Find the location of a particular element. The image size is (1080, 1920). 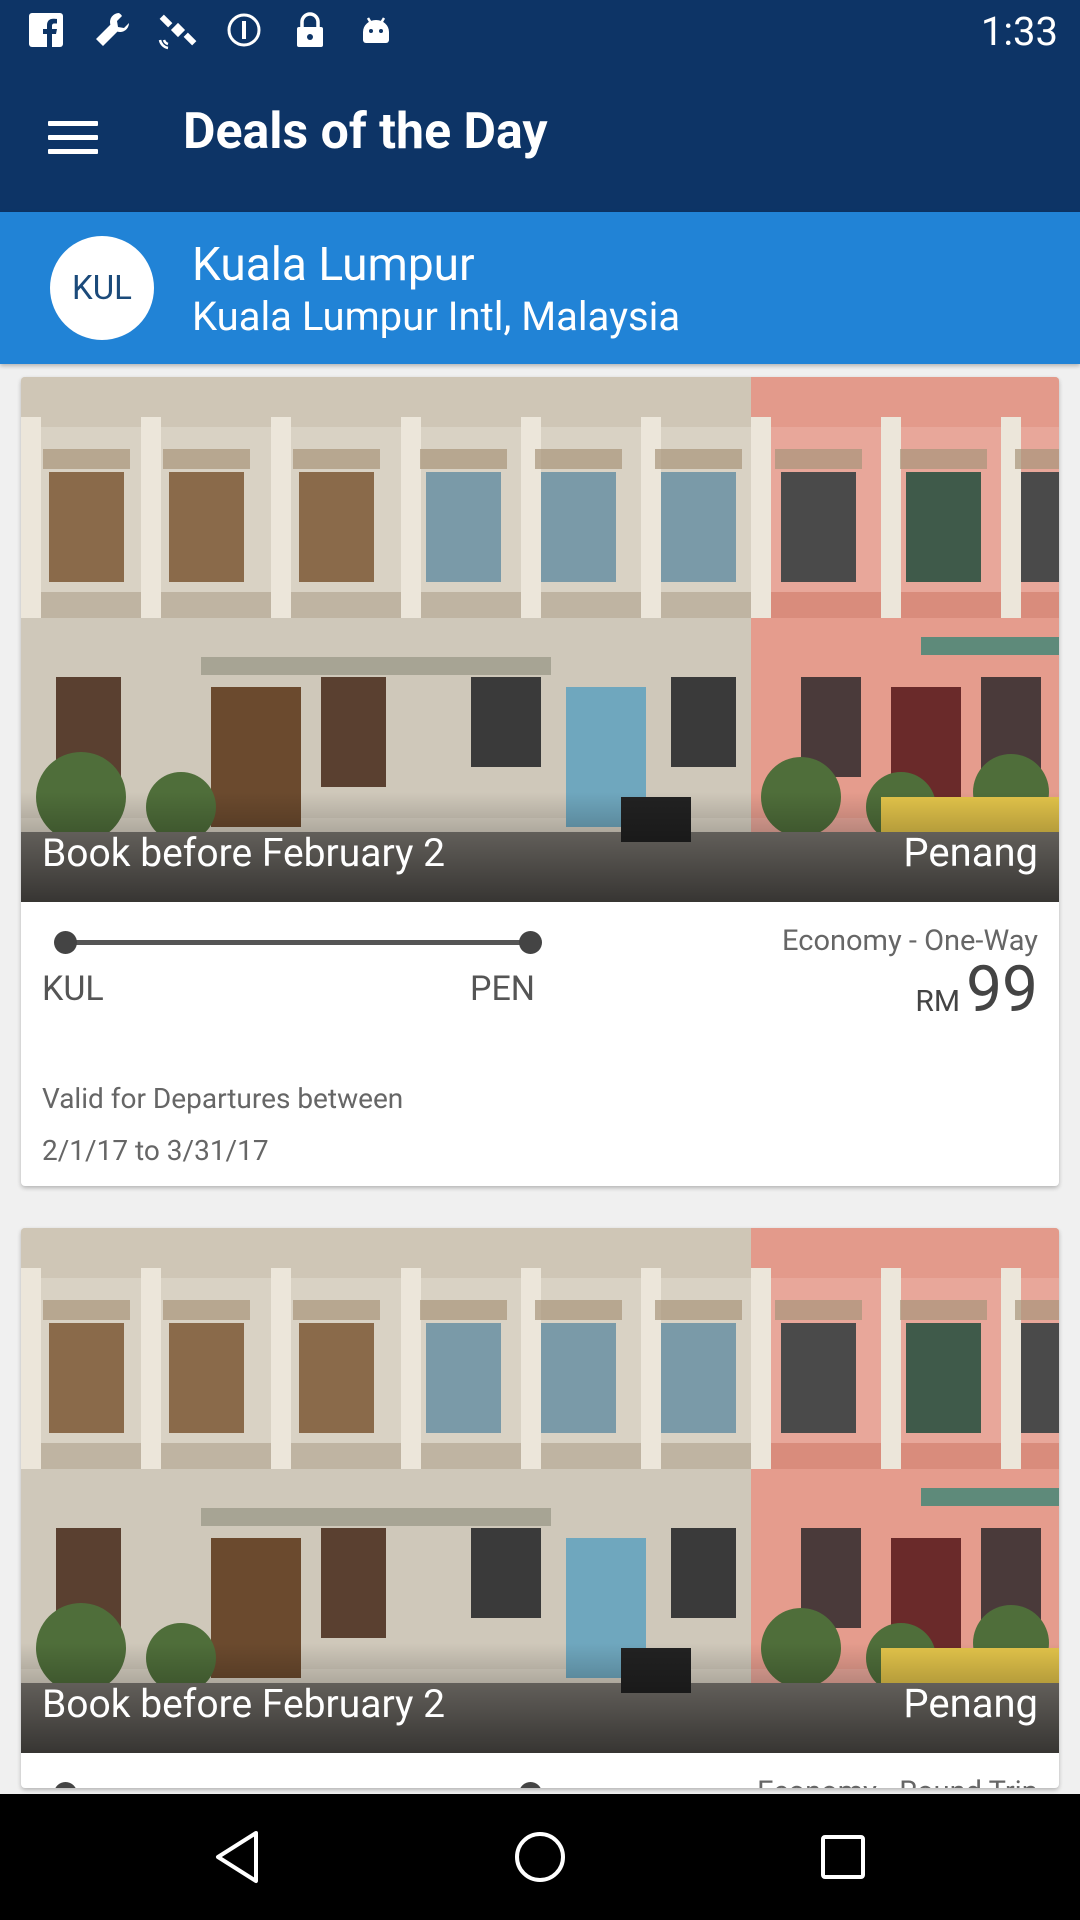

validity-dates: 2/1/17 to 3/31/17 is located at coordinates (155, 1150).